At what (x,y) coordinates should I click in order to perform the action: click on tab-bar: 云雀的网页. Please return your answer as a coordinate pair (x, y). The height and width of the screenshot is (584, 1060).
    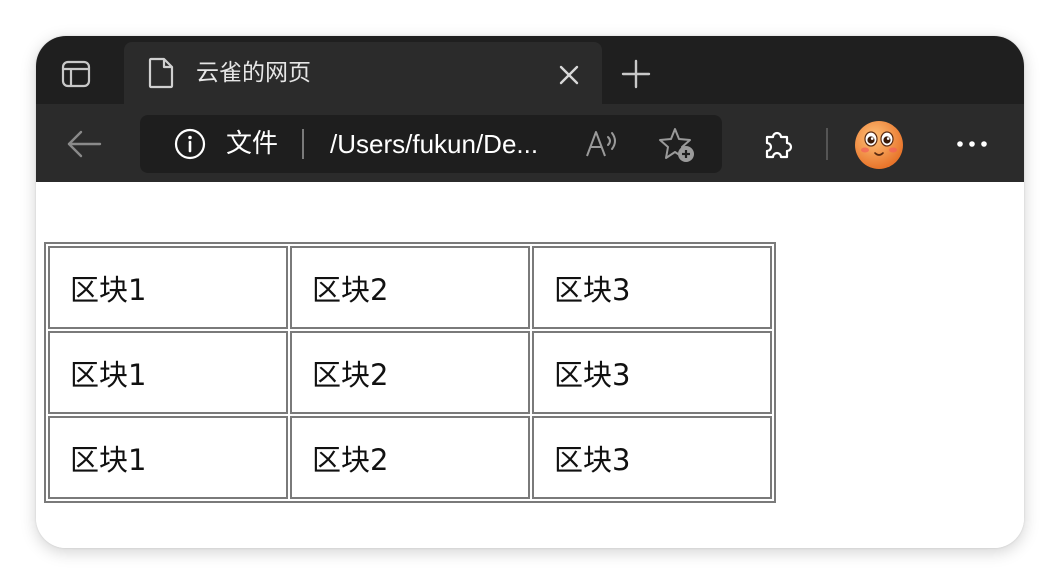
    Looking at the image, I should click on (530, 70).